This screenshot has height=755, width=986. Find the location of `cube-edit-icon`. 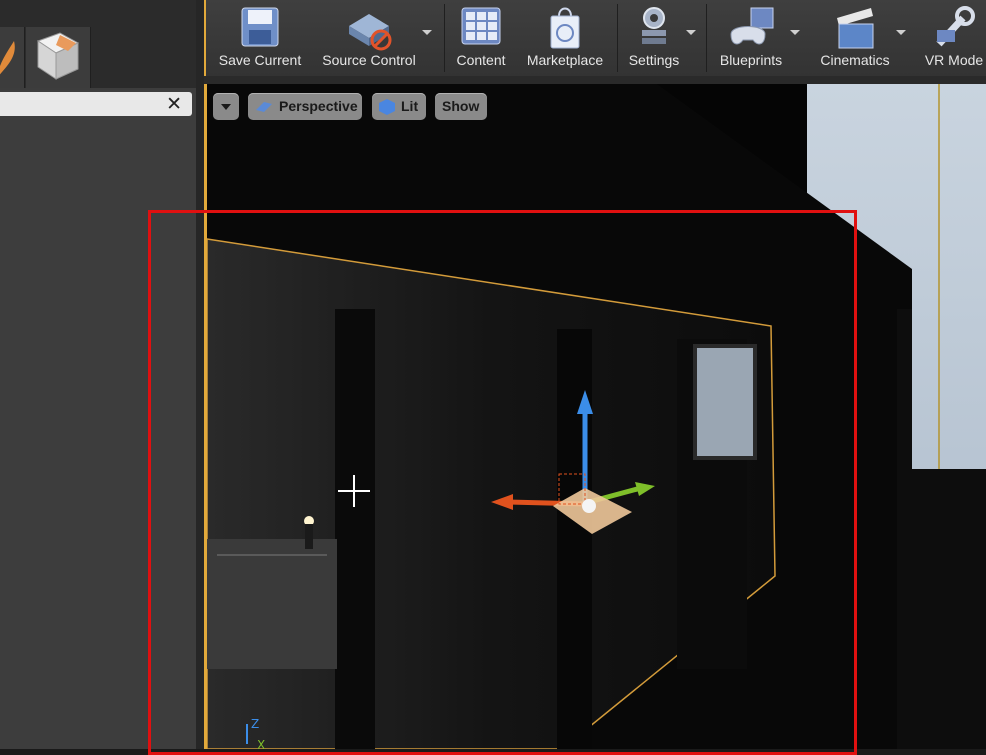

cube-edit-icon is located at coordinates (58, 56).